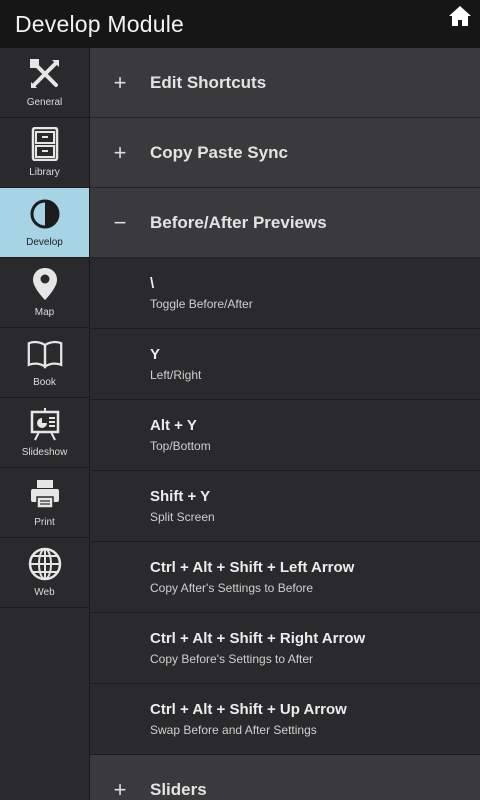 Image resolution: width=480 pixels, height=800 pixels. Describe the element at coordinates (232, 588) in the screenshot. I see `shortcut-description: Copy After's Settings to Before` at that location.